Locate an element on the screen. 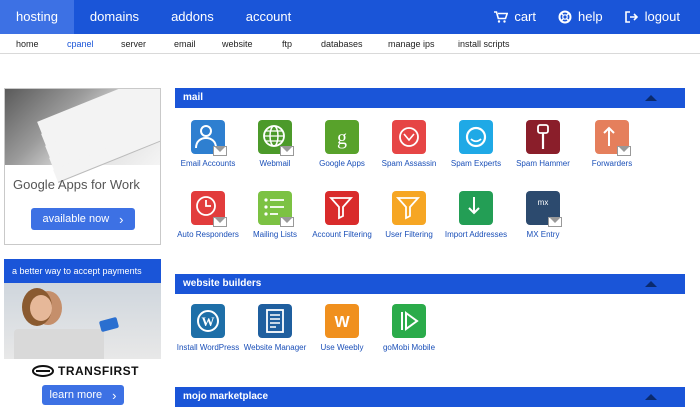 The height and width of the screenshot is (417, 700). wordpress-icon: W is located at coordinates (208, 321).